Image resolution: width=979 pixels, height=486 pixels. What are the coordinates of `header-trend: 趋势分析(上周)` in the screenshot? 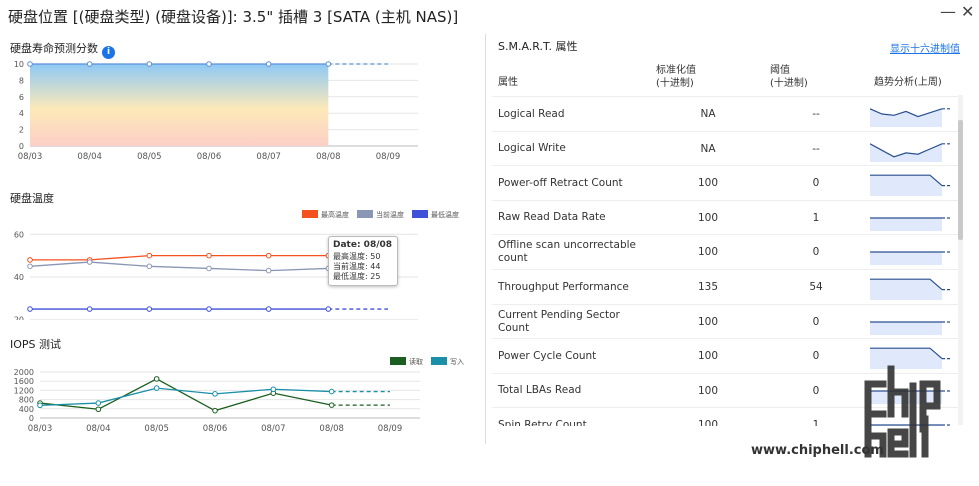 It's located at (908, 82).